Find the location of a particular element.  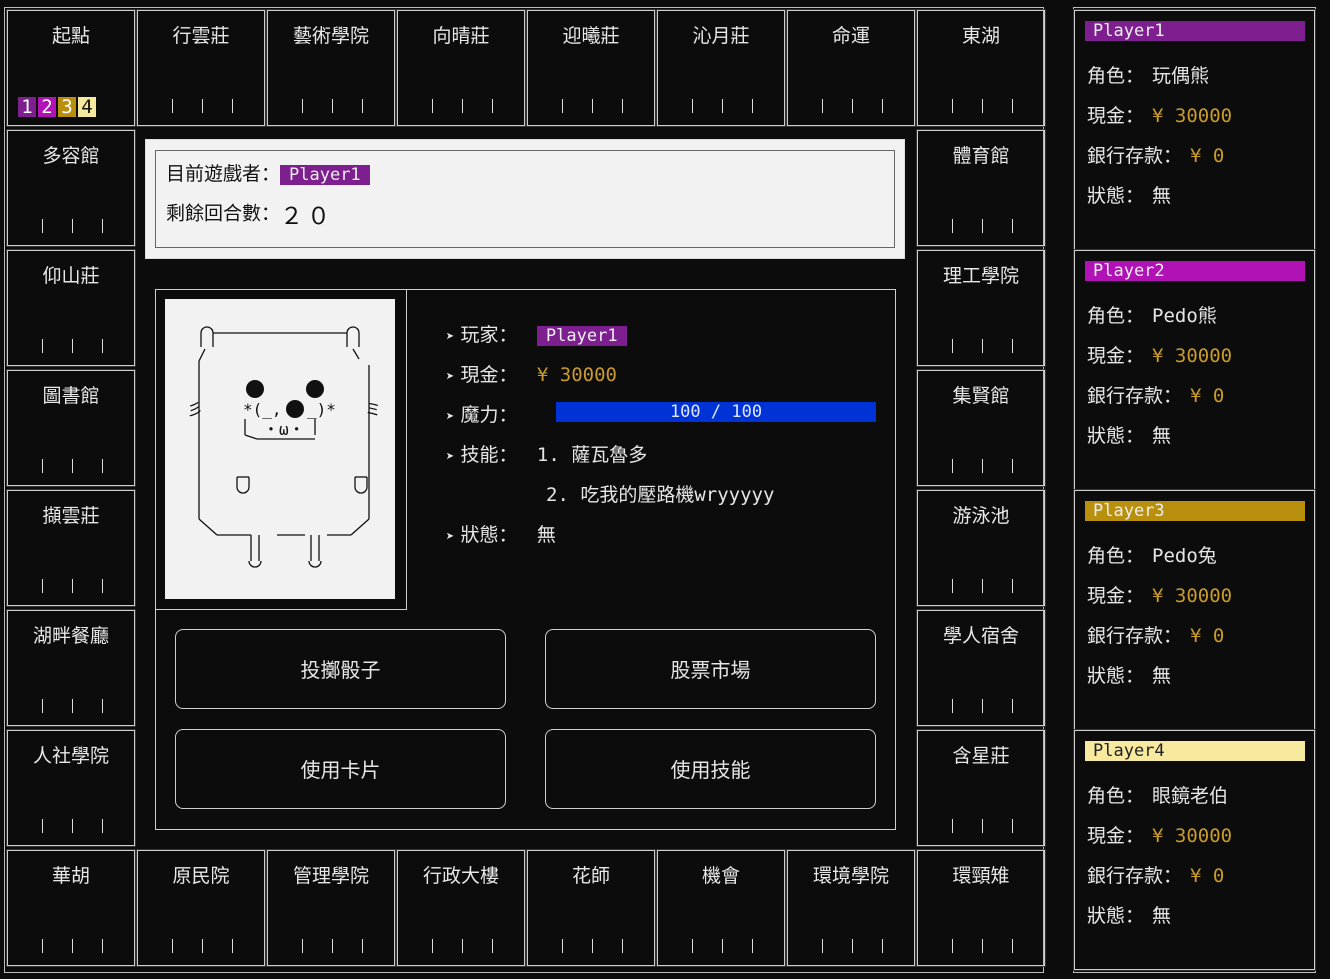

board-space: 行政大樓 is located at coordinates (461, 908).